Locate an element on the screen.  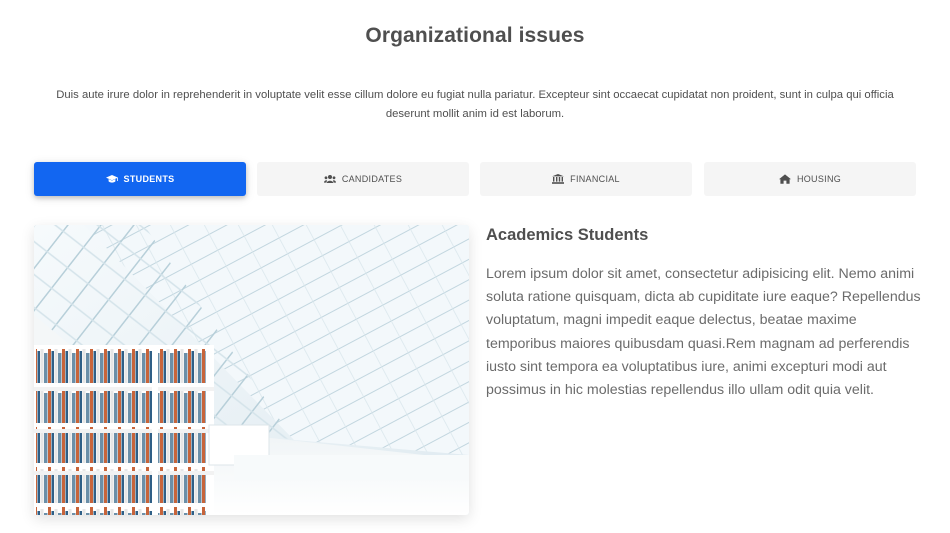
tab-bar: STUDENTS CANDIDATES FINANCIAL HOUSING is located at coordinates (475, 179).